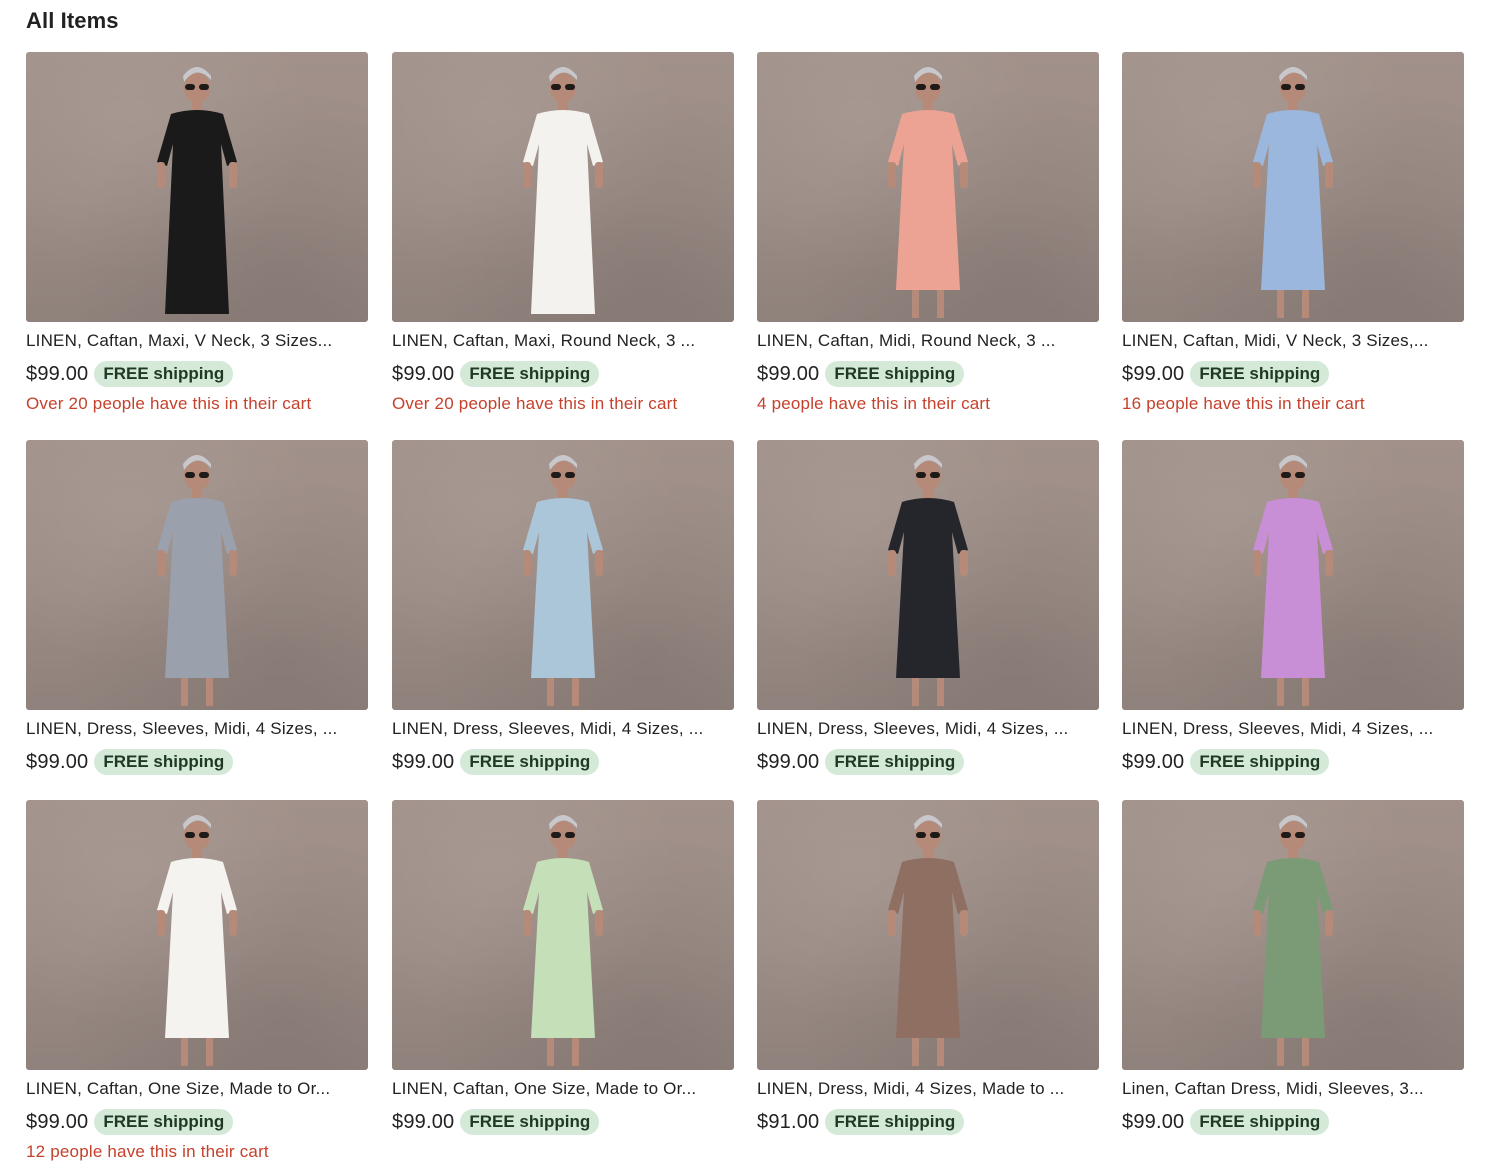 The image size is (1490, 1170). I want to click on price-row: $91.00 FREE shipping, so click(928, 1122).